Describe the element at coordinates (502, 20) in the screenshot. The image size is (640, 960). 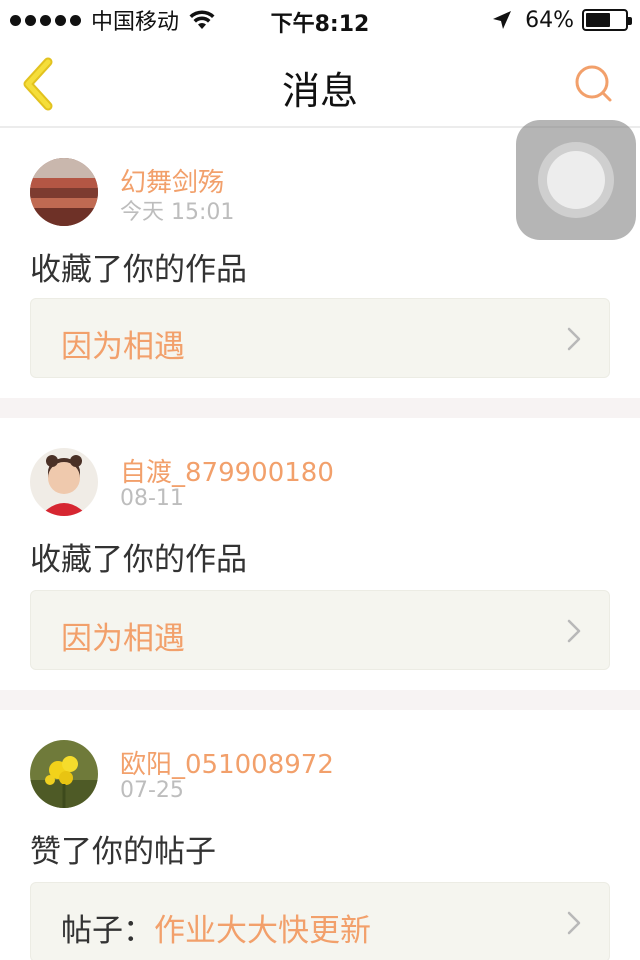
I see `location-arrow-icon` at that location.